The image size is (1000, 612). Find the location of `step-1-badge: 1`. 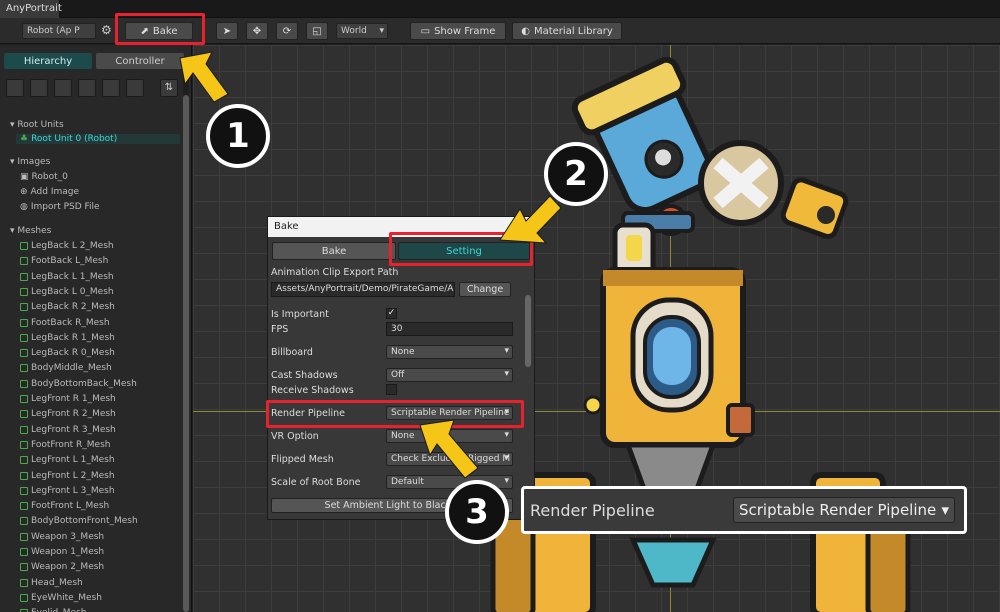

step-1-badge: 1 is located at coordinates (238, 136).